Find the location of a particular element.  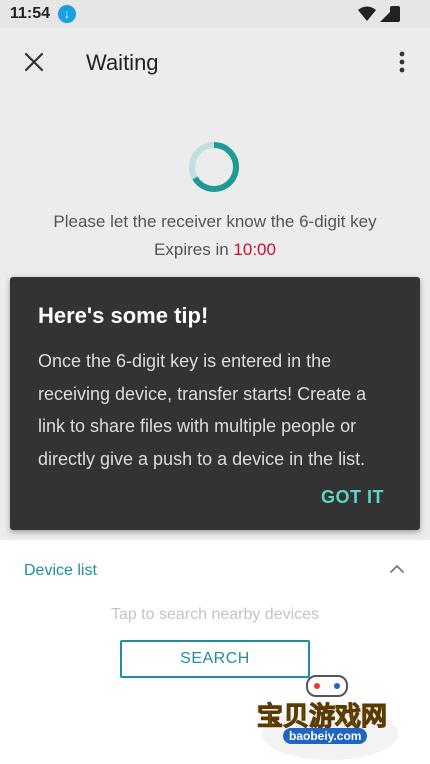

watermark-logo: 宝贝游戏网 baobeiy.com is located at coordinates (330, 717).